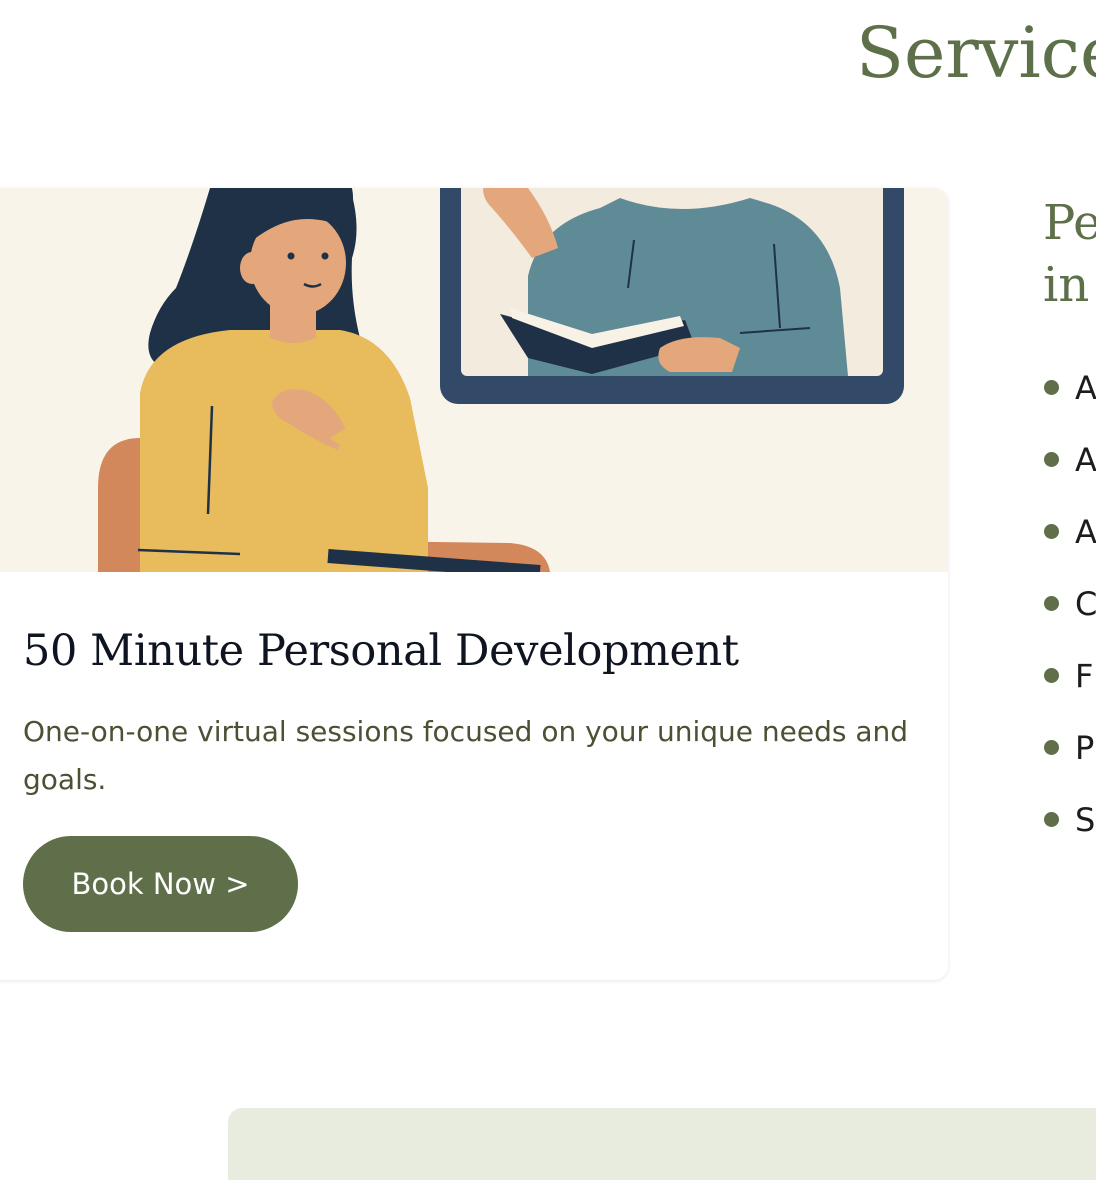 This screenshot has width=1096, height=1180. I want to click on section-title: Service, so click(976, 53).